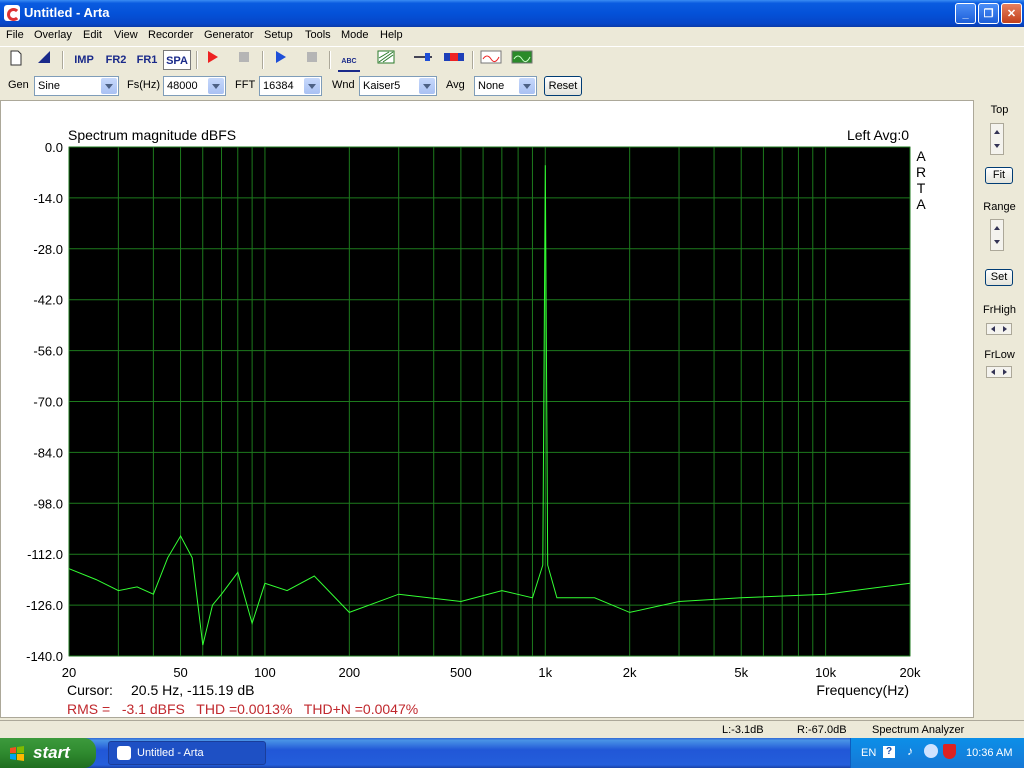 The height and width of the screenshot is (768, 1024). I want to click on y-tick-label: -84.0, so click(48, 452).